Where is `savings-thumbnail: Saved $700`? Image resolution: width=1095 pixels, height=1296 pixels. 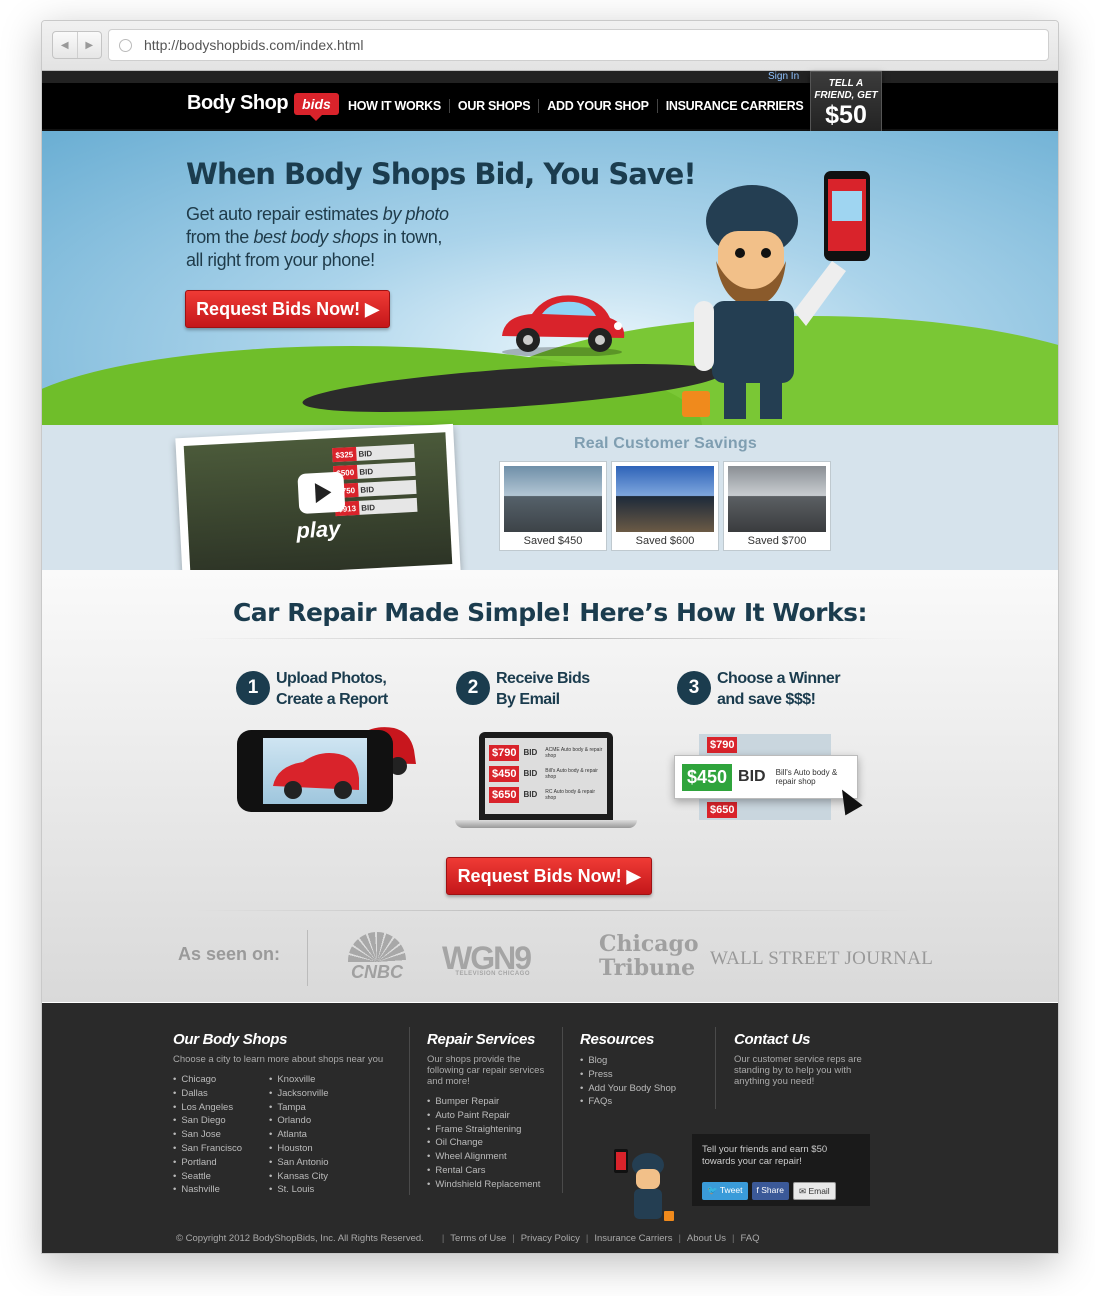 savings-thumbnail: Saved $700 is located at coordinates (777, 506).